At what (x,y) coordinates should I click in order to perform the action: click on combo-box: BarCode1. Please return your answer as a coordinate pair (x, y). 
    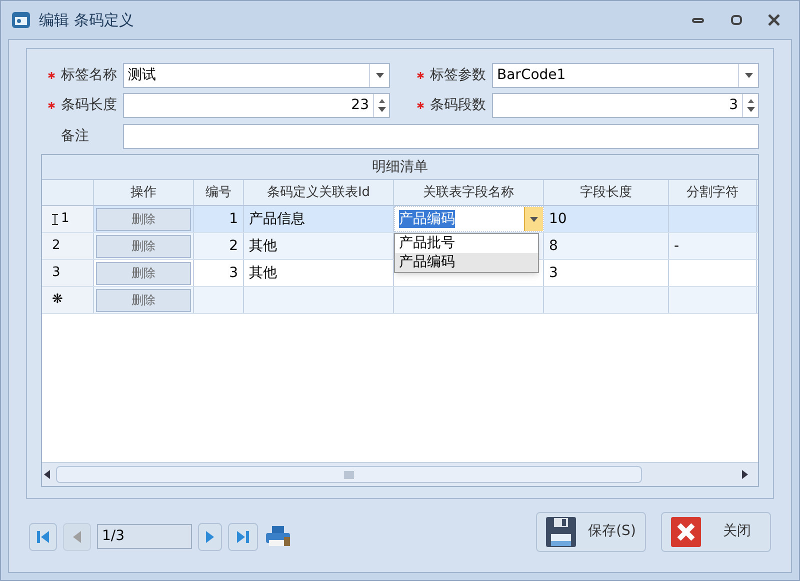
    Looking at the image, I should click on (625, 75).